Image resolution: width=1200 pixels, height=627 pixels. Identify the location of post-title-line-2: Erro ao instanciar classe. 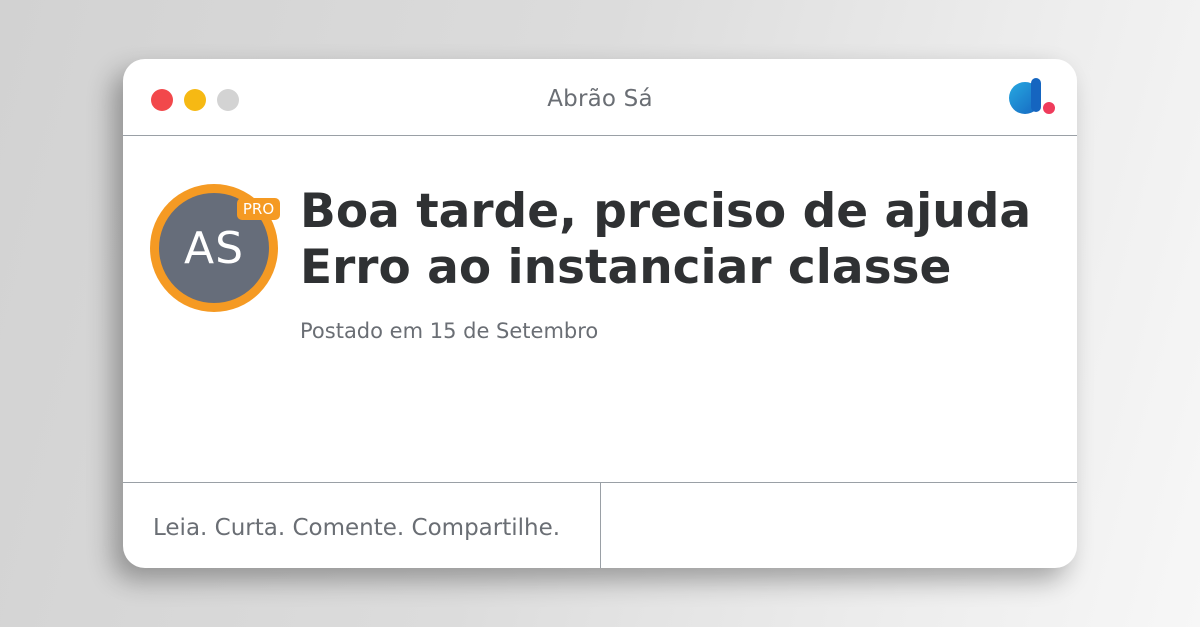
(626, 267).